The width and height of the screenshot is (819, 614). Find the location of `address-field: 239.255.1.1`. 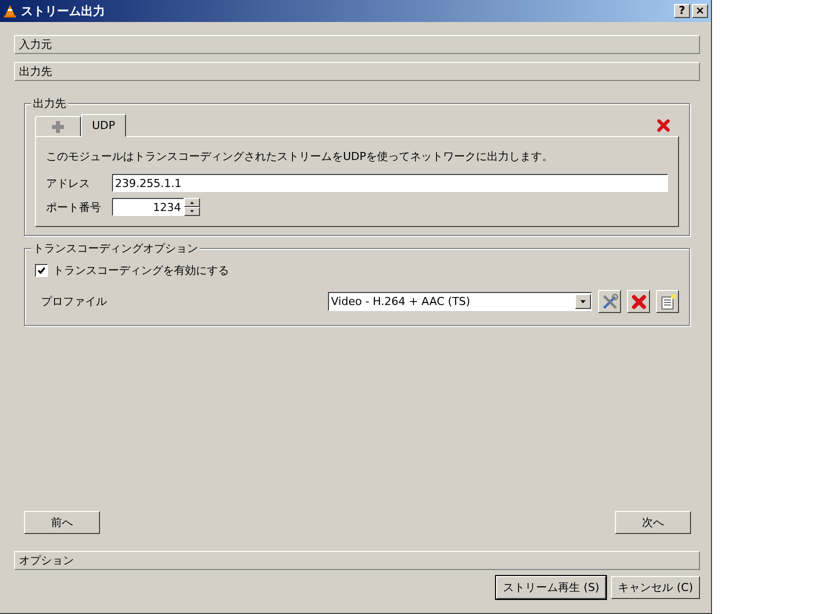

address-field: 239.255.1.1 is located at coordinates (390, 183).